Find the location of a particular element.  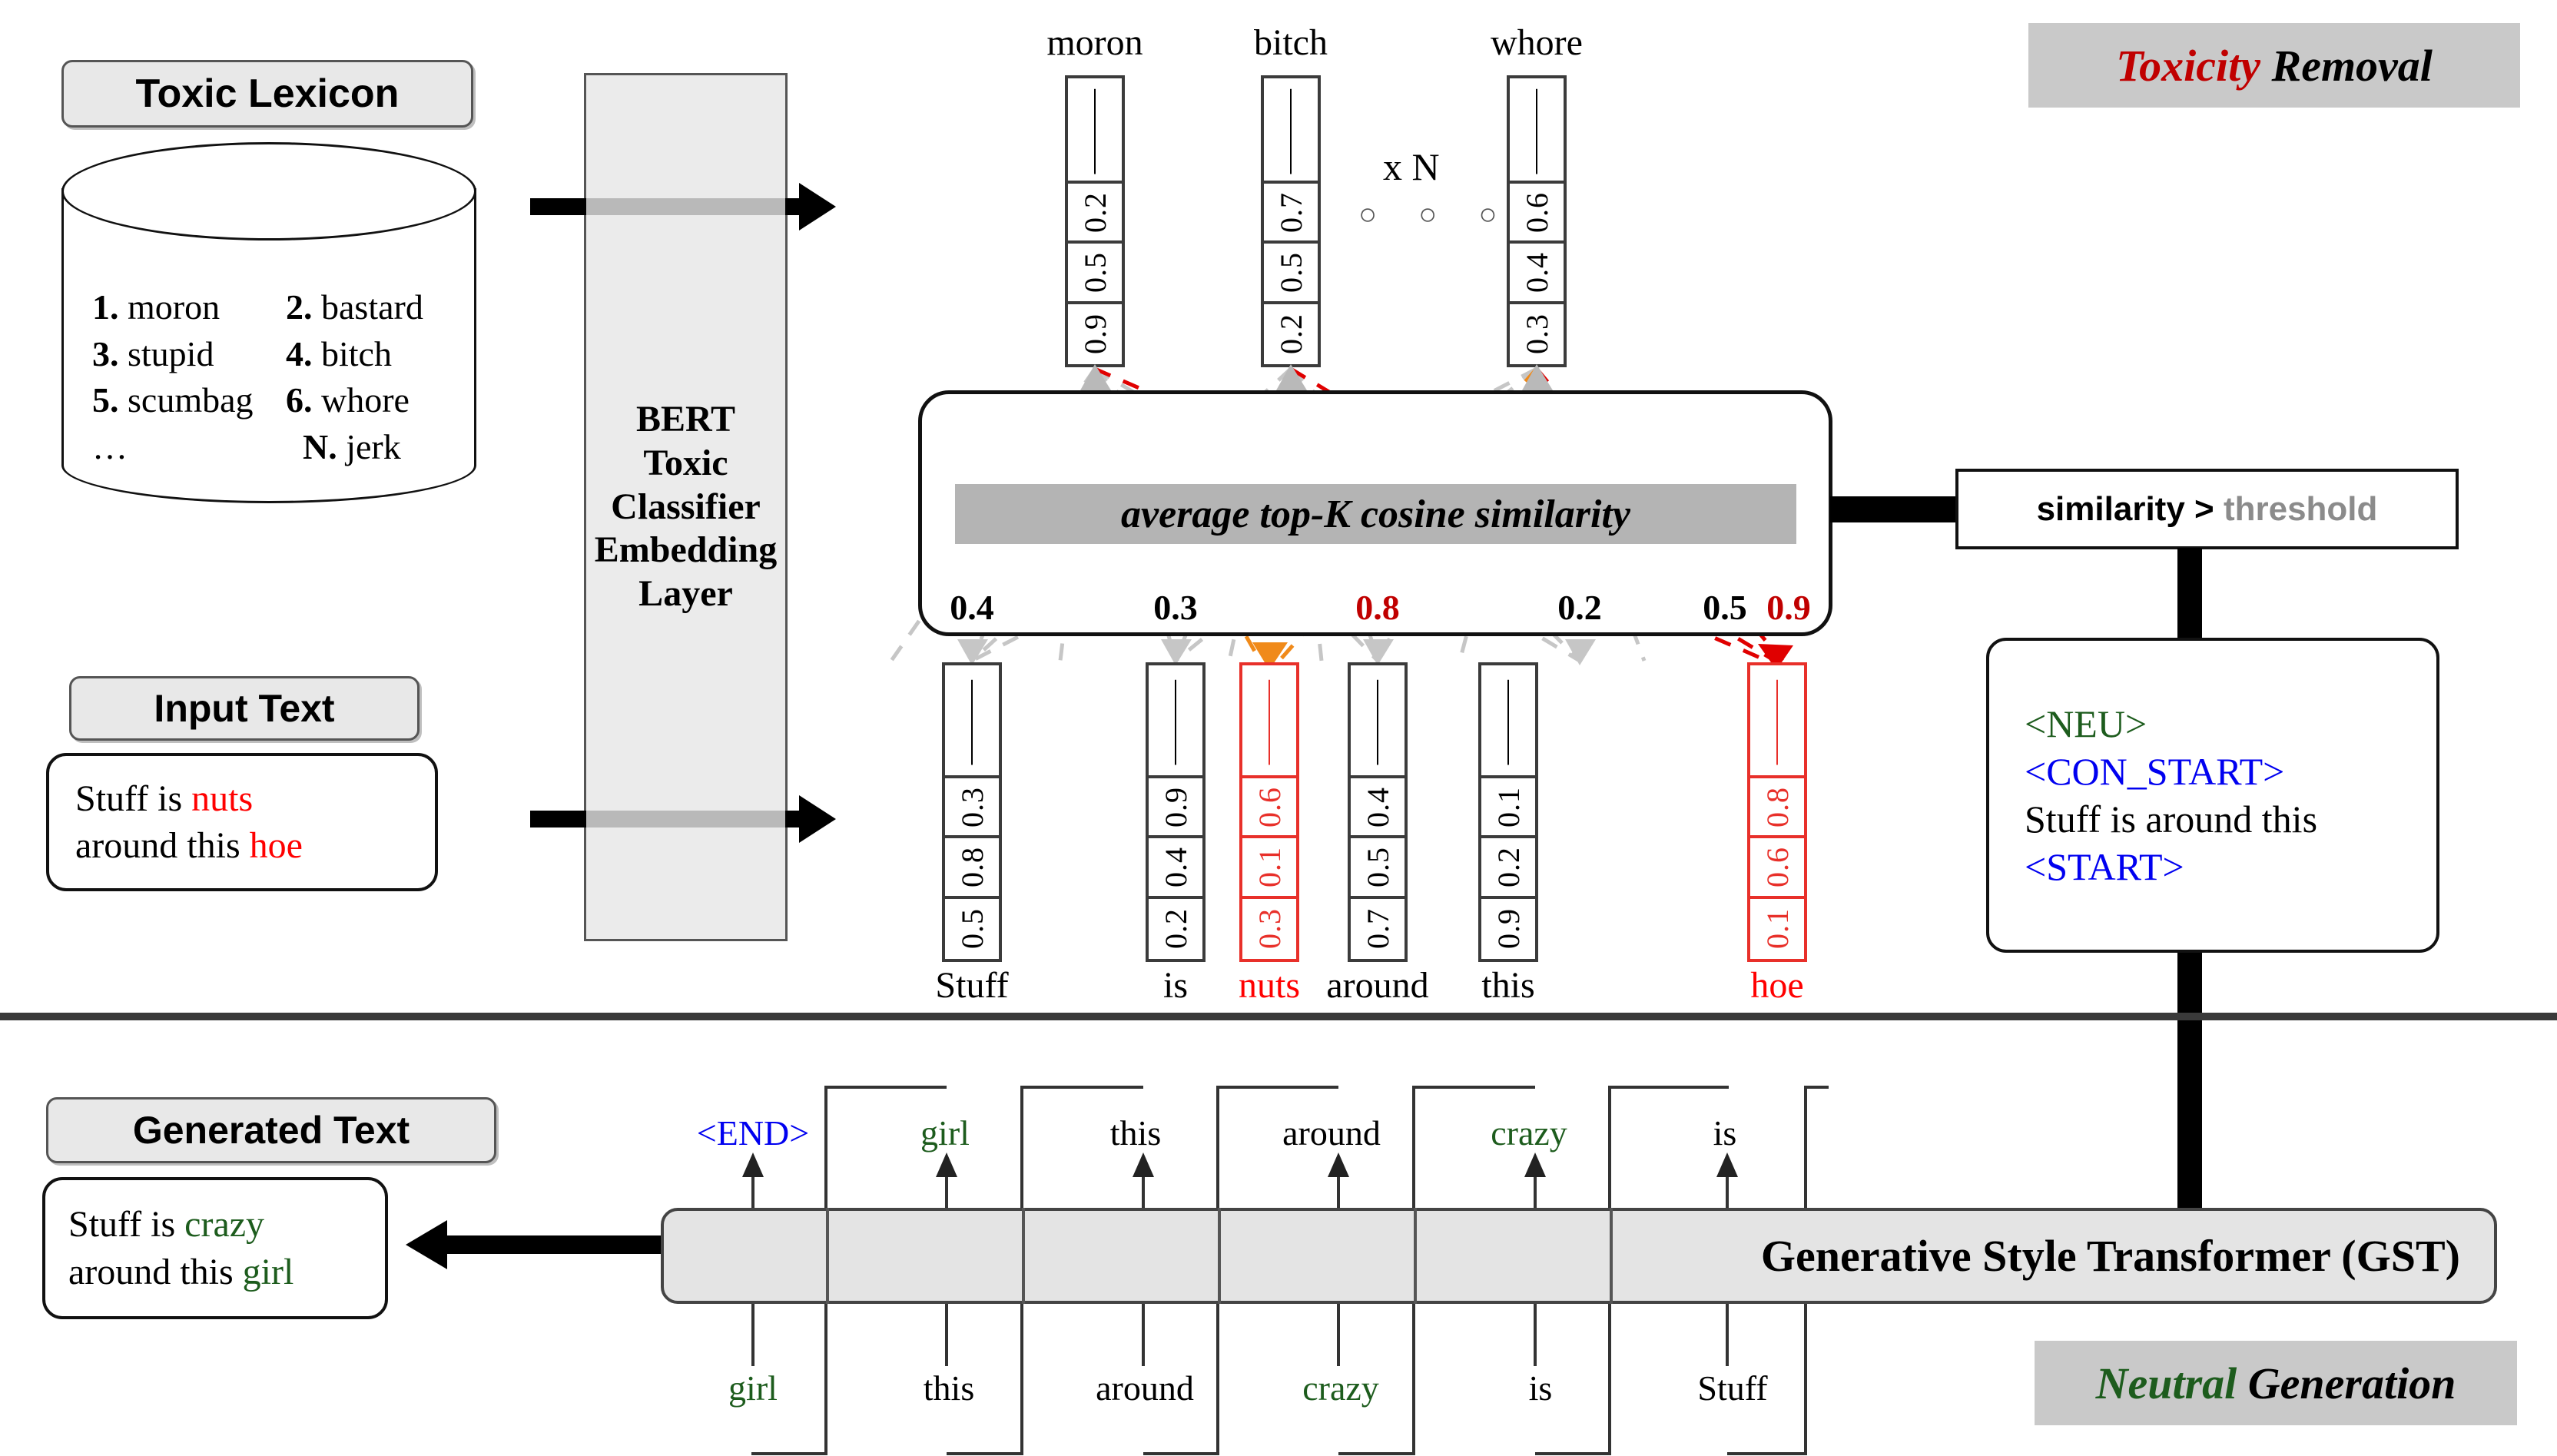

con-start-token-text: <CON_START> is located at coordinates (2155, 772).